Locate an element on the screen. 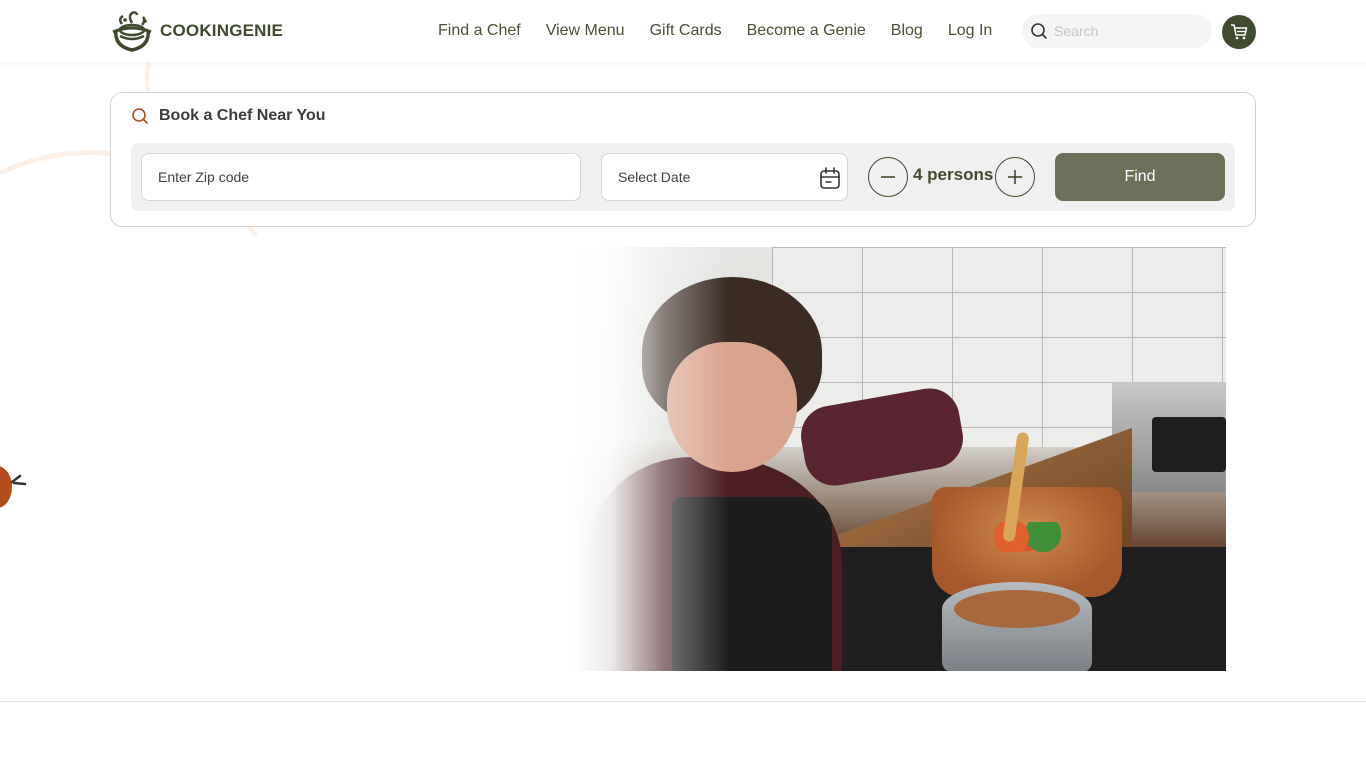 This screenshot has width=1366, height=768. nav-gift-cards: Gift Cards is located at coordinates (686, 31).